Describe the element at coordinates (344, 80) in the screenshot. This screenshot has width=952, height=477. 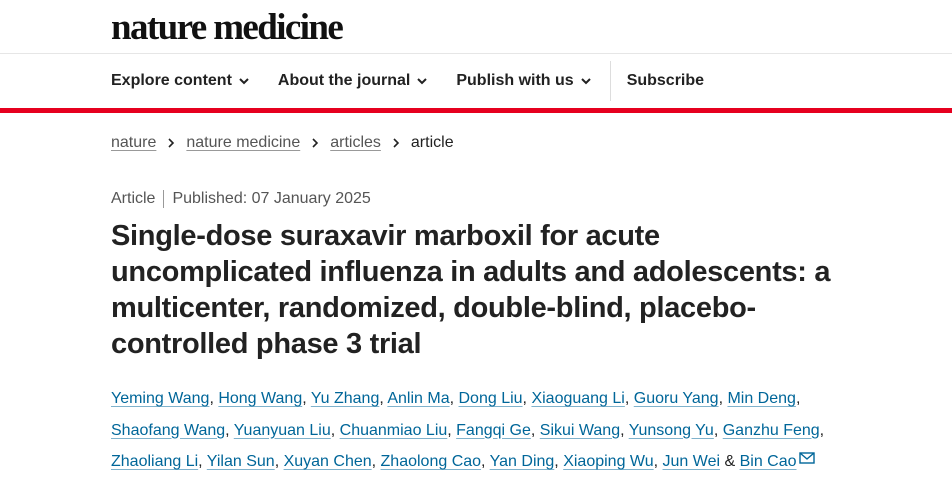
I see `nav-label: About the journal` at that location.